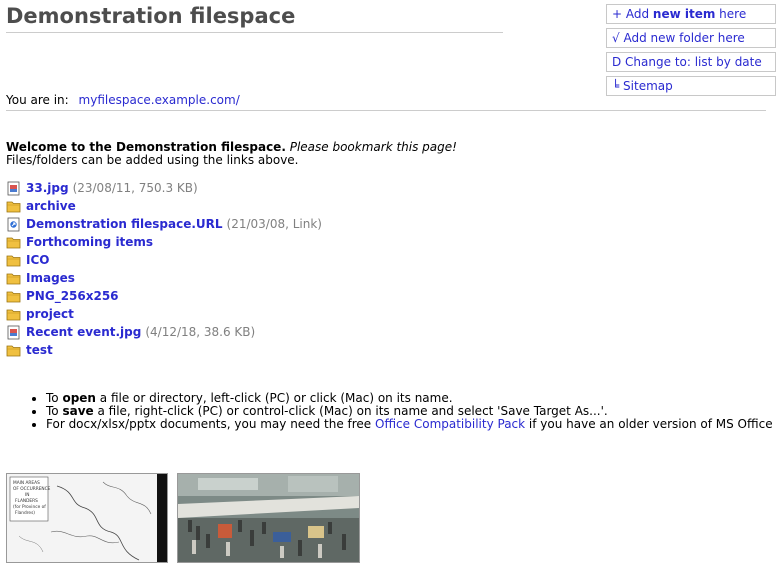  What do you see at coordinates (684, 14) in the screenshot?
I see `action-text-bold: new item` at bounding box center [684, 14].